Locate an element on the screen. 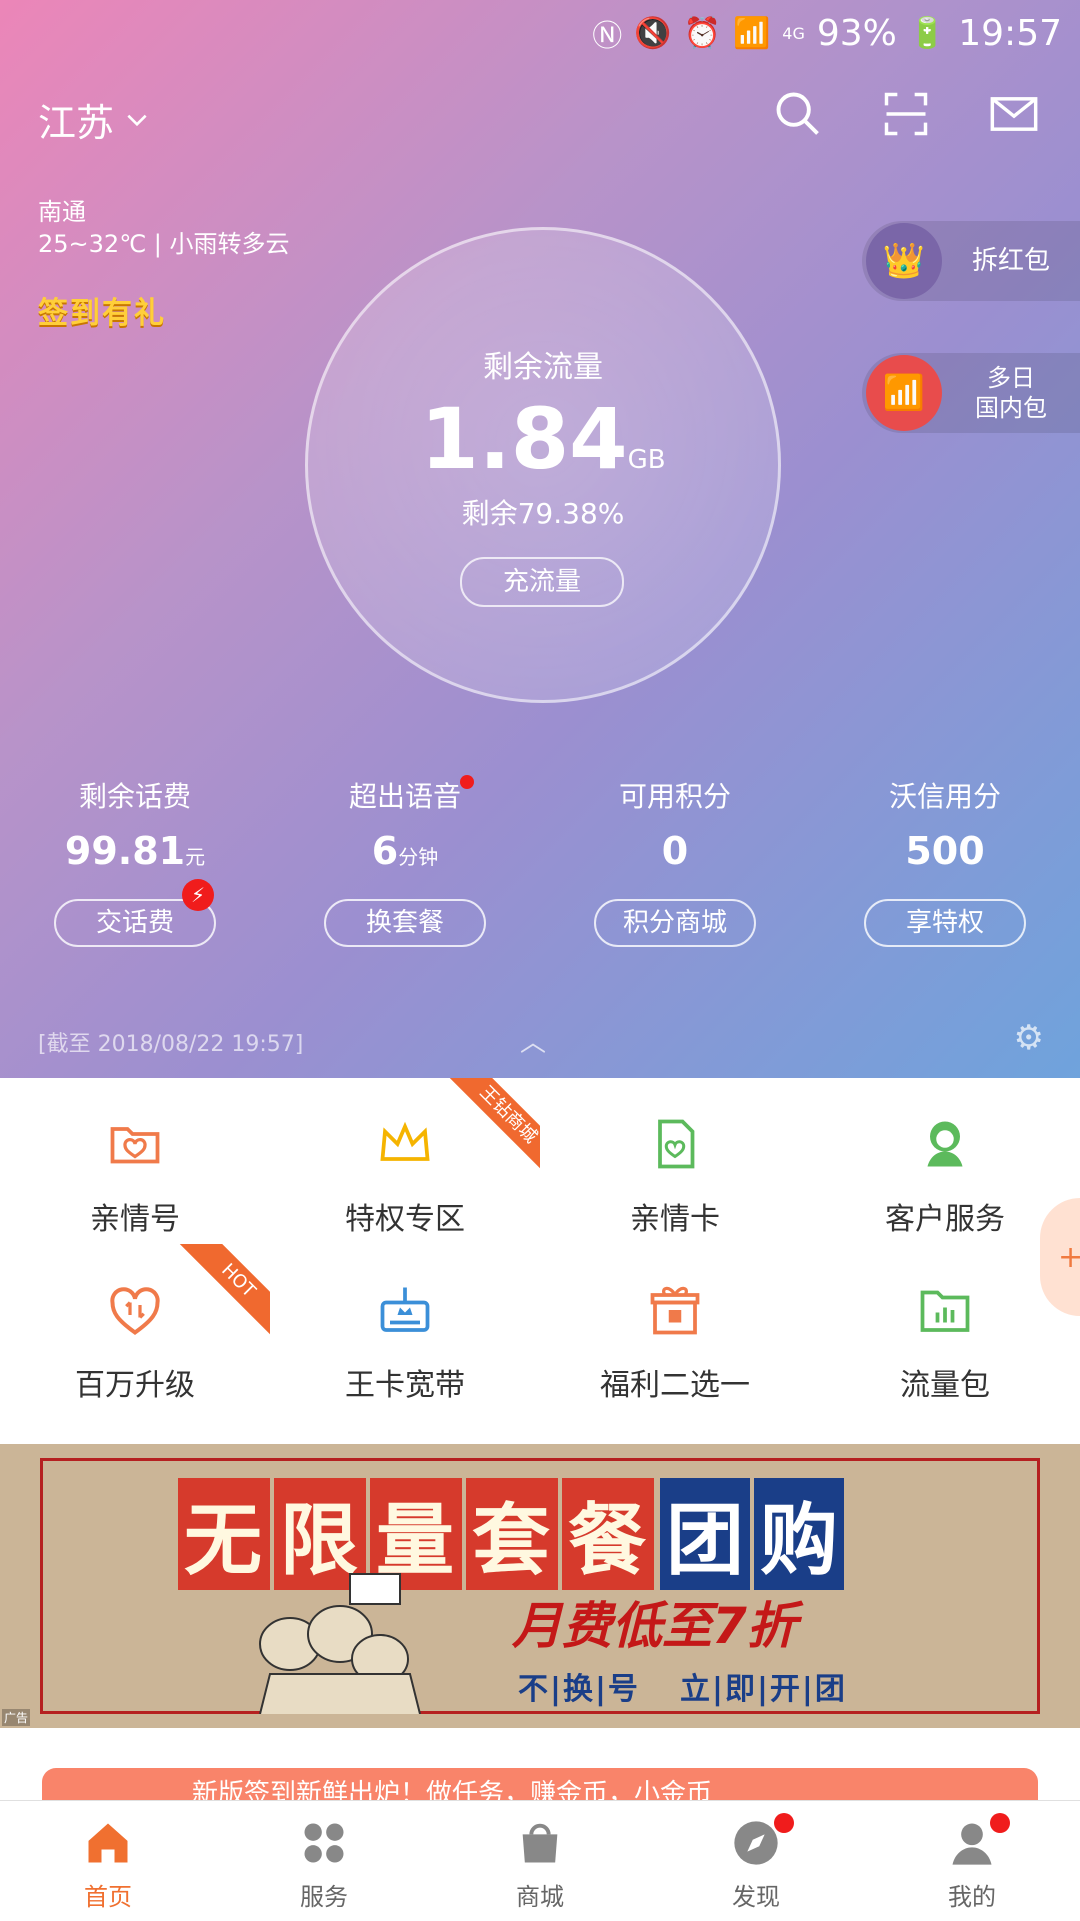 The image size is (1080, 1921). data-folder-icon is located at coordinates (945, 1311).